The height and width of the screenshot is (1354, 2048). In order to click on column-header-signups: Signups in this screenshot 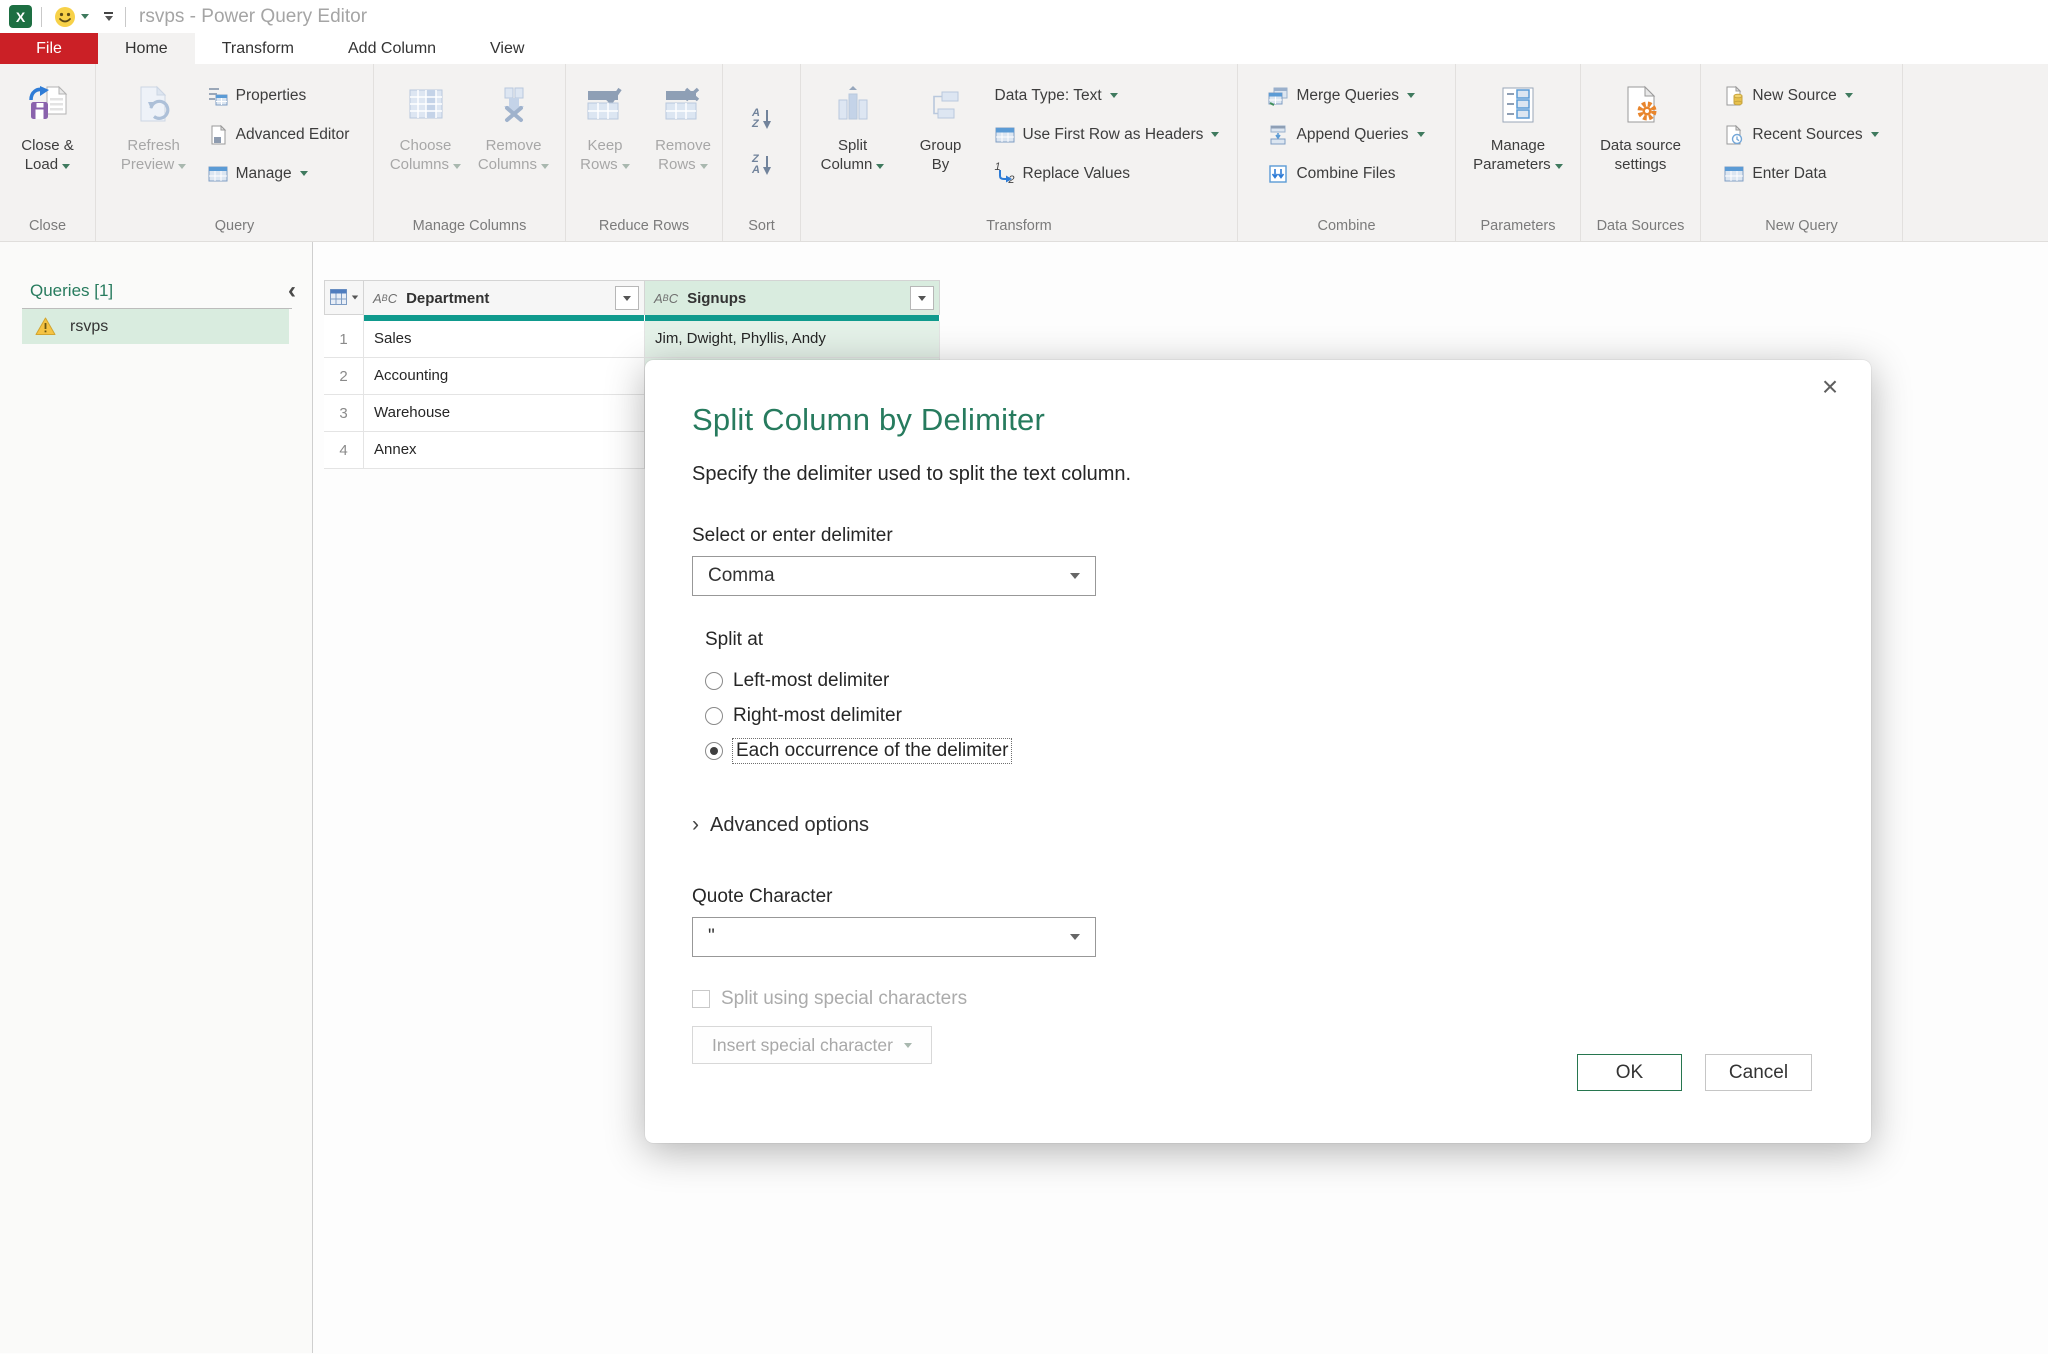, I will do `click(792, 297)`.